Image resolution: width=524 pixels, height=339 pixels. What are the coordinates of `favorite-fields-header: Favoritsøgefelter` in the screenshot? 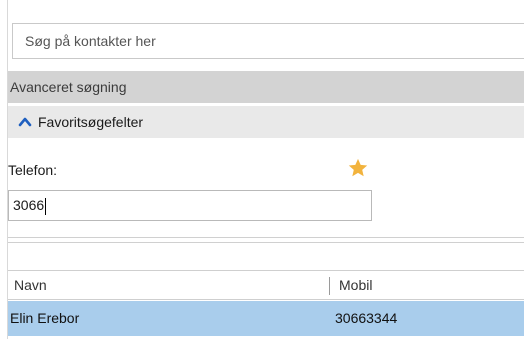 It's located at (266, 122).